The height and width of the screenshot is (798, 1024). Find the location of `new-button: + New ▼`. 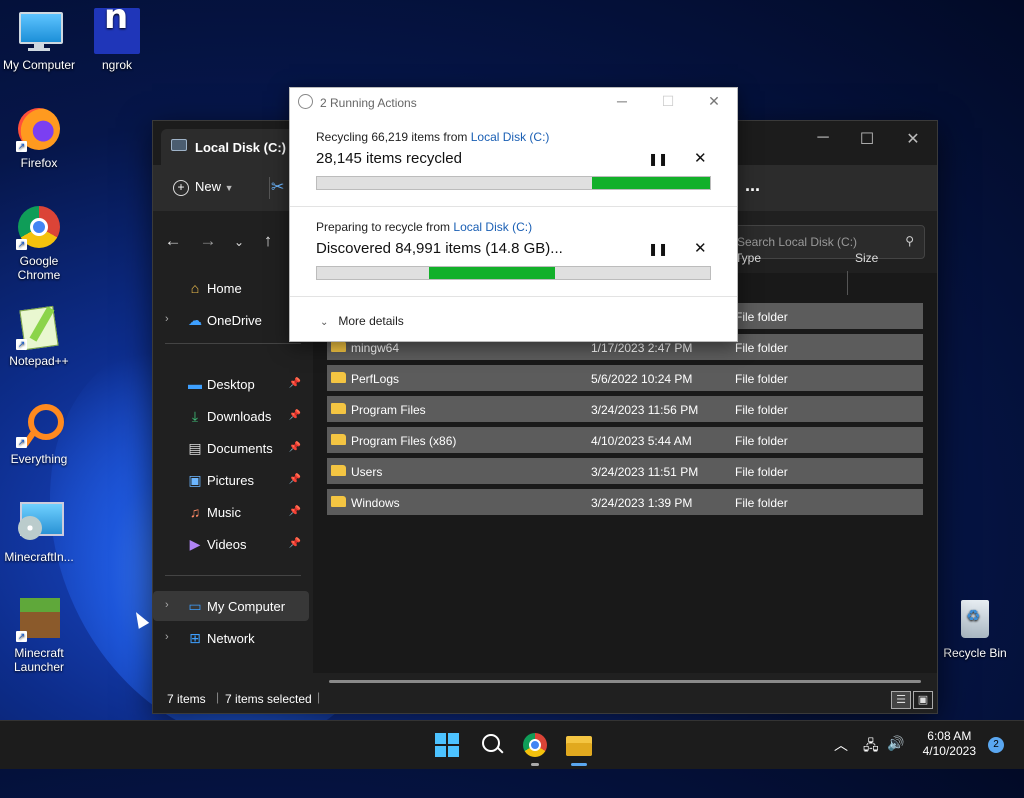

new-button: + New ▼ is located at coordinates (203, 187).